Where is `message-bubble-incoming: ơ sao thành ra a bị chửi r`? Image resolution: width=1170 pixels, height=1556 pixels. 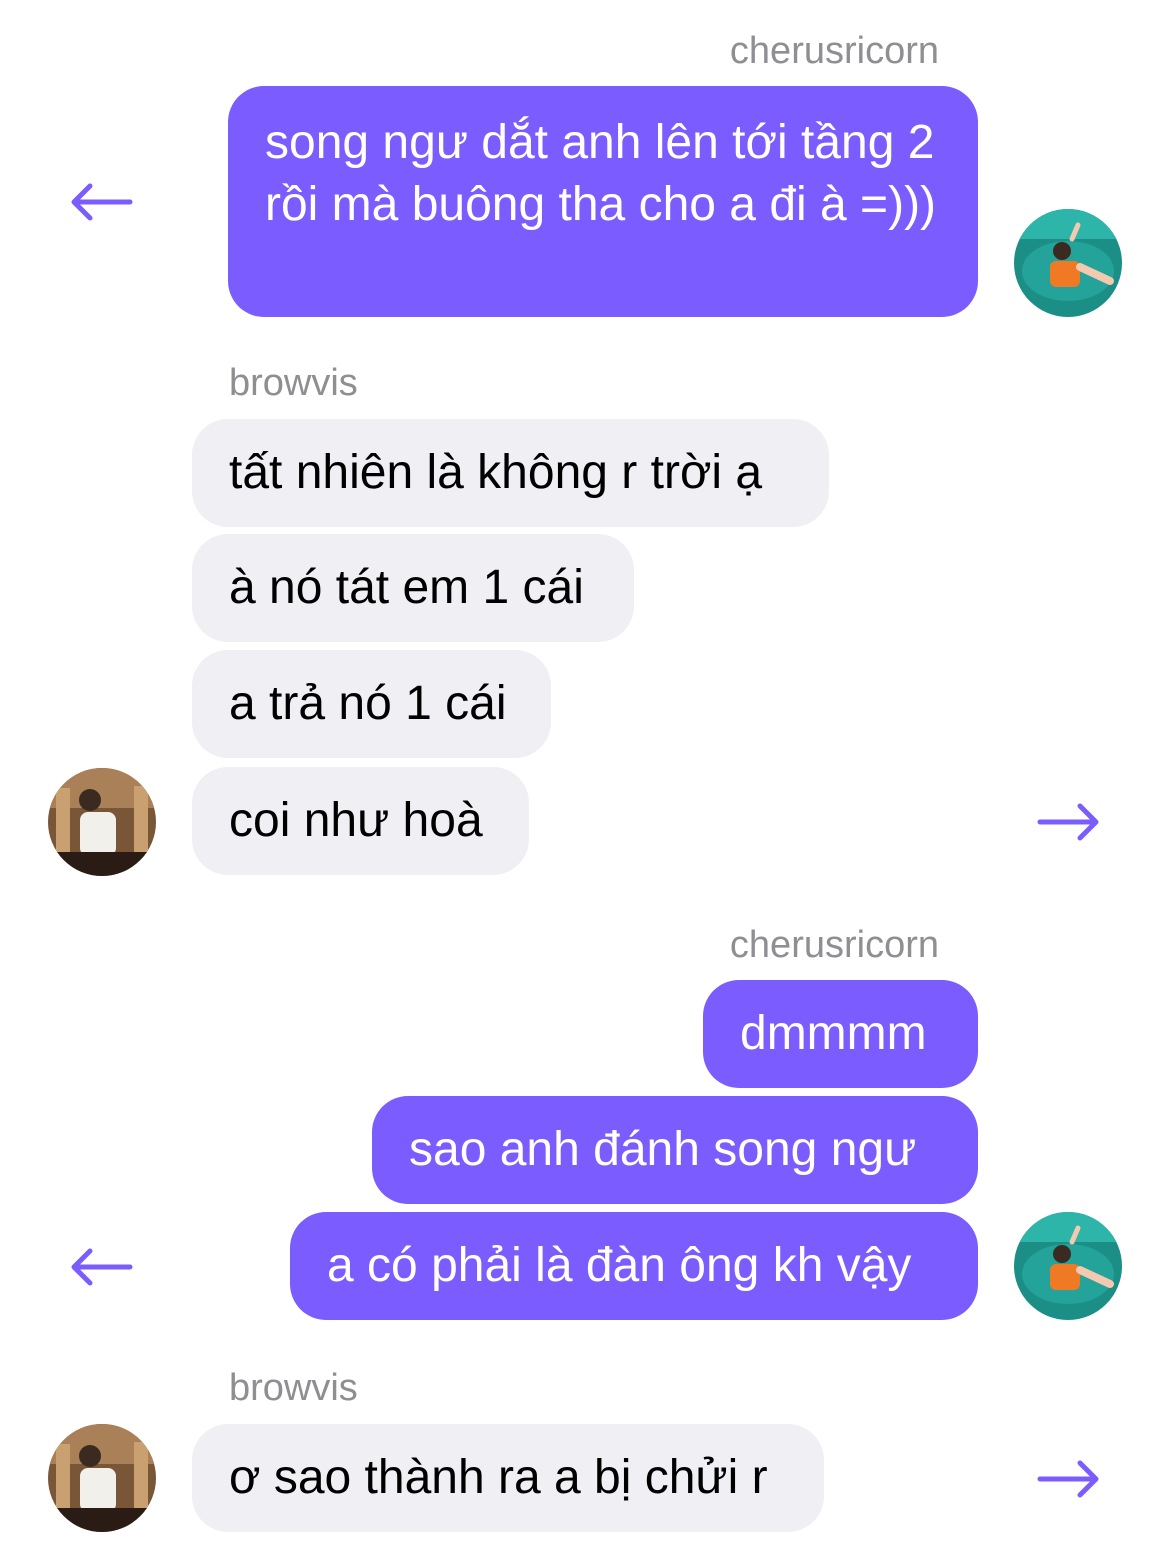 message-bubble-incoming: ơ sao thành ra a bị chửi r is located at coordinates (508, 1478).